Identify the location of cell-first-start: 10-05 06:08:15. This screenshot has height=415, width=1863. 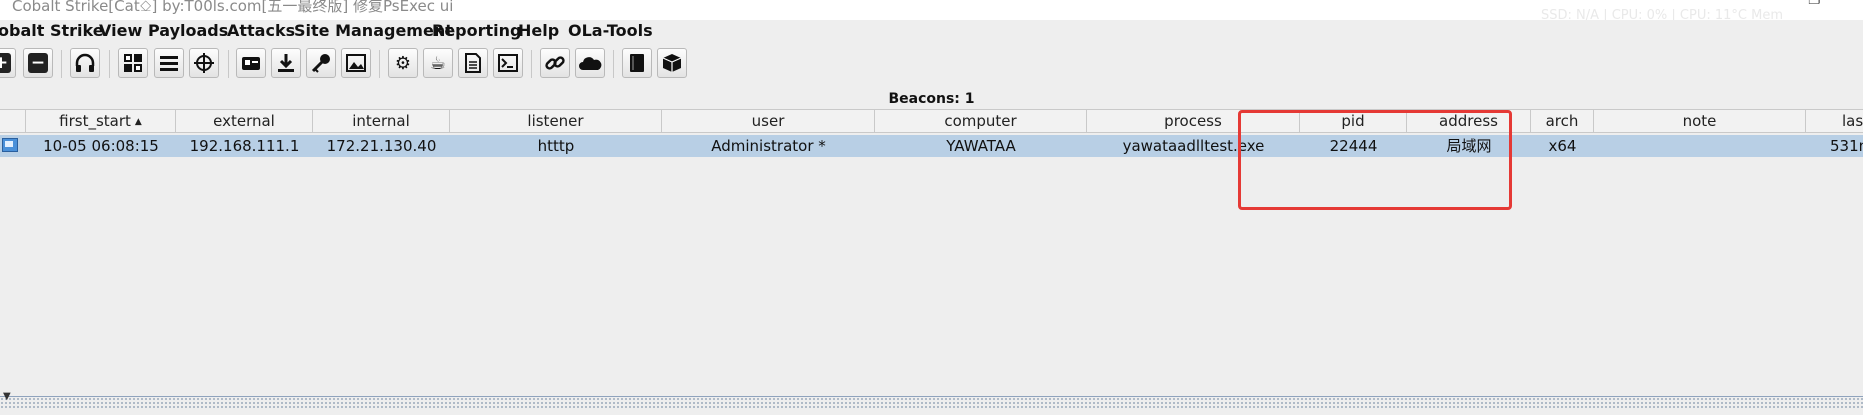
(101, 146).